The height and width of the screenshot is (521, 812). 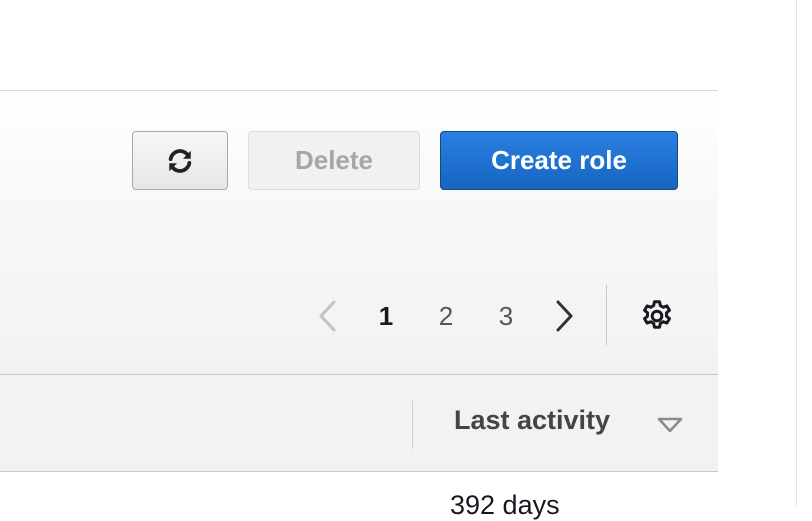 What do you see at coordinates (446, 316) in the screenshot?
I see `pagination-page-2: 2` at bounding box center [446, 316].